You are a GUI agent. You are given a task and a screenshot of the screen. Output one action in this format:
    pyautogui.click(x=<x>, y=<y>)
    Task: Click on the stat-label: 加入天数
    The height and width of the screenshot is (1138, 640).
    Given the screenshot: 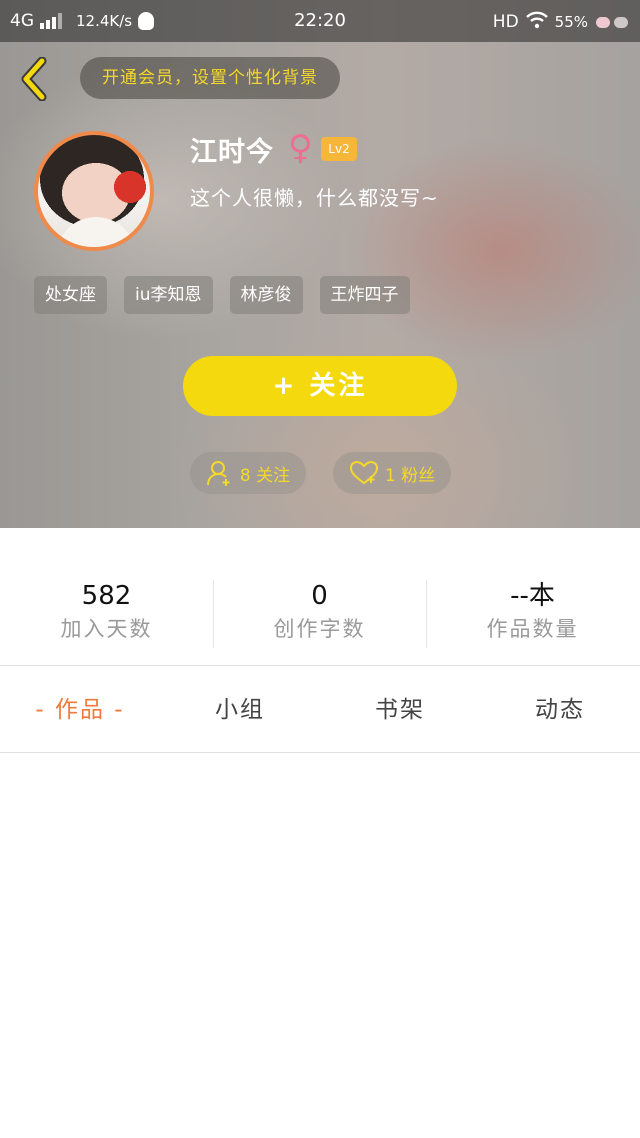 What is the action you would take?
    pyautogui.click(x=106, y=629)
    